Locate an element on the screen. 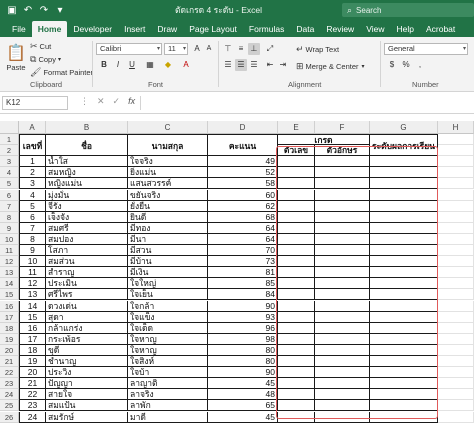 The image size is (474, 439). tab-insert: Insert is located at coordinates (134, 30).